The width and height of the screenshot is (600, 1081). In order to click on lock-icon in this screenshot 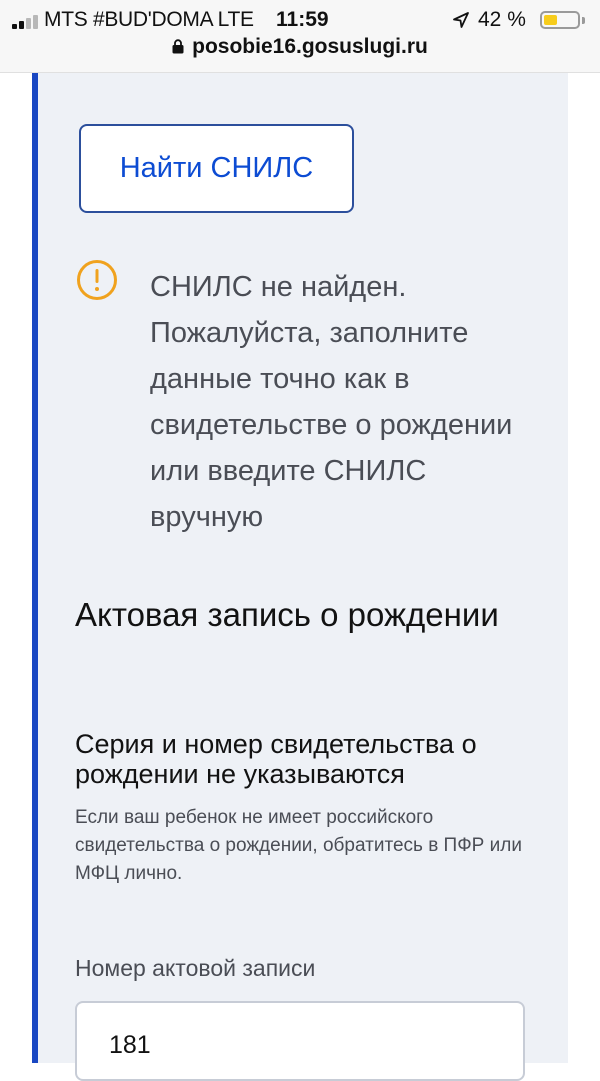, I will do `click(178, 46)`.